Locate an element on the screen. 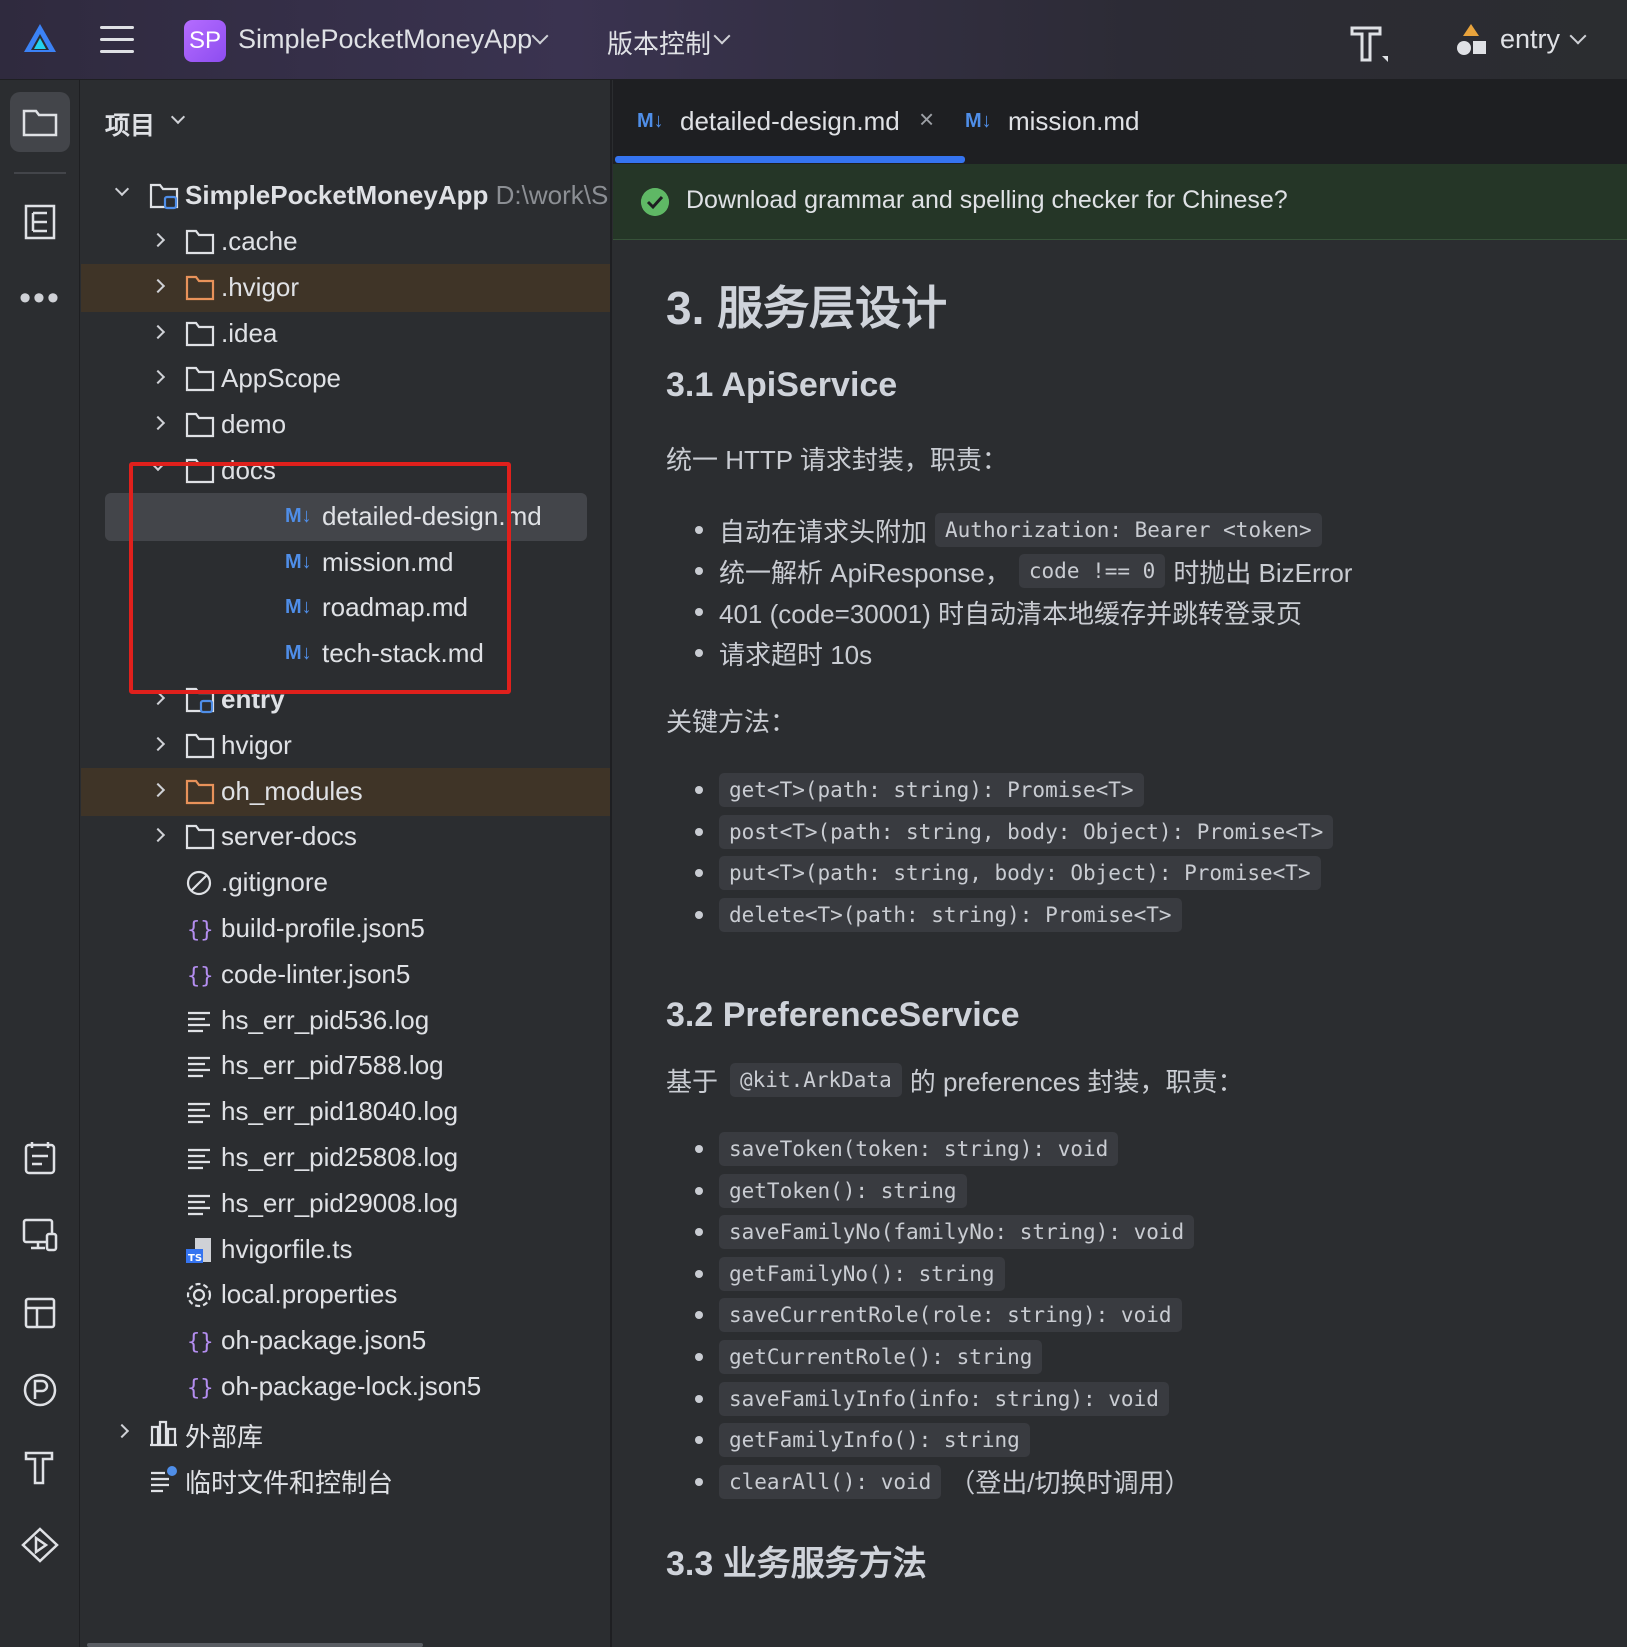 The height and width of the screenshot is (1647, 1627). tree-file-item: hs_err_pid536.log is located at coordinates (345, 1021).